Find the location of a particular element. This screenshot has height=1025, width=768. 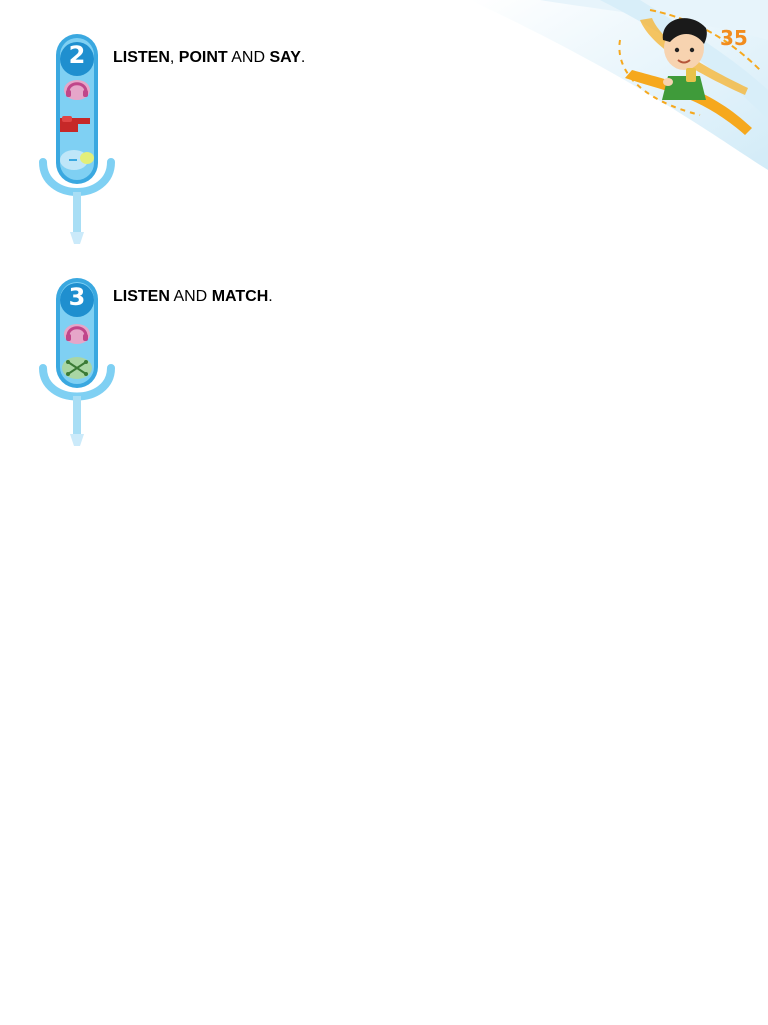

exercise-number: 3 is located at coordinates (77, 297).